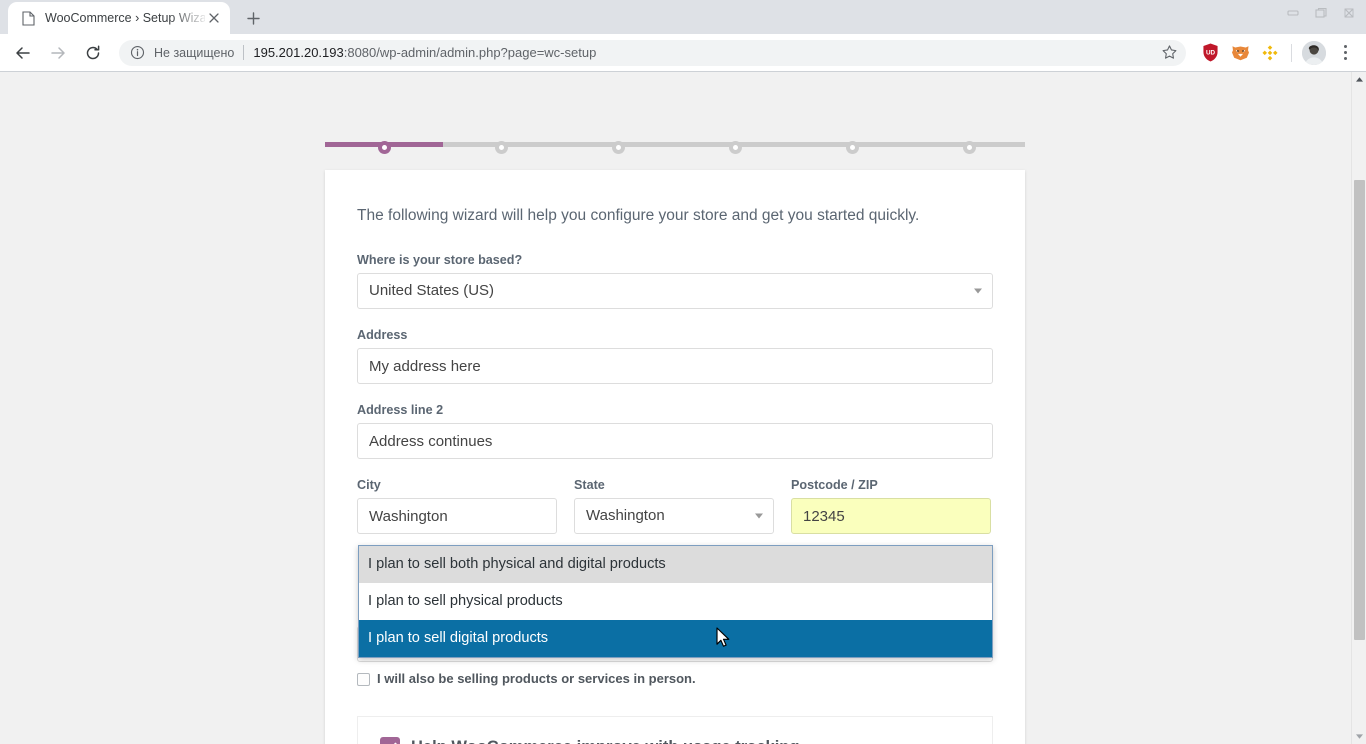 The image size is (1366, 744). I want to click on state-label: State, so click(589, 485).